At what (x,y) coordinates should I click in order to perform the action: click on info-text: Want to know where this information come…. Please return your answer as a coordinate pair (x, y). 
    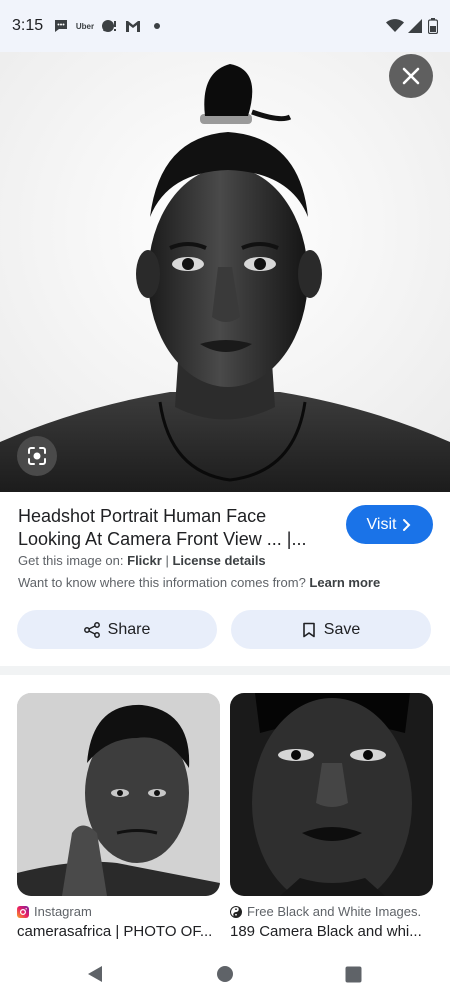
    Looking at the image, I should click on (162, 582).